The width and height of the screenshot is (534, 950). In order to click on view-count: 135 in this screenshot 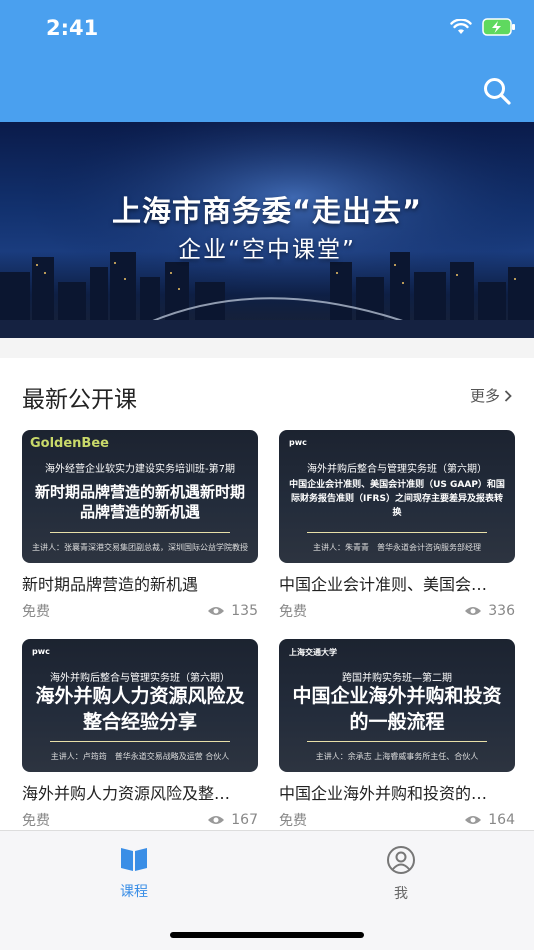, I will do `click(232, 611)`.